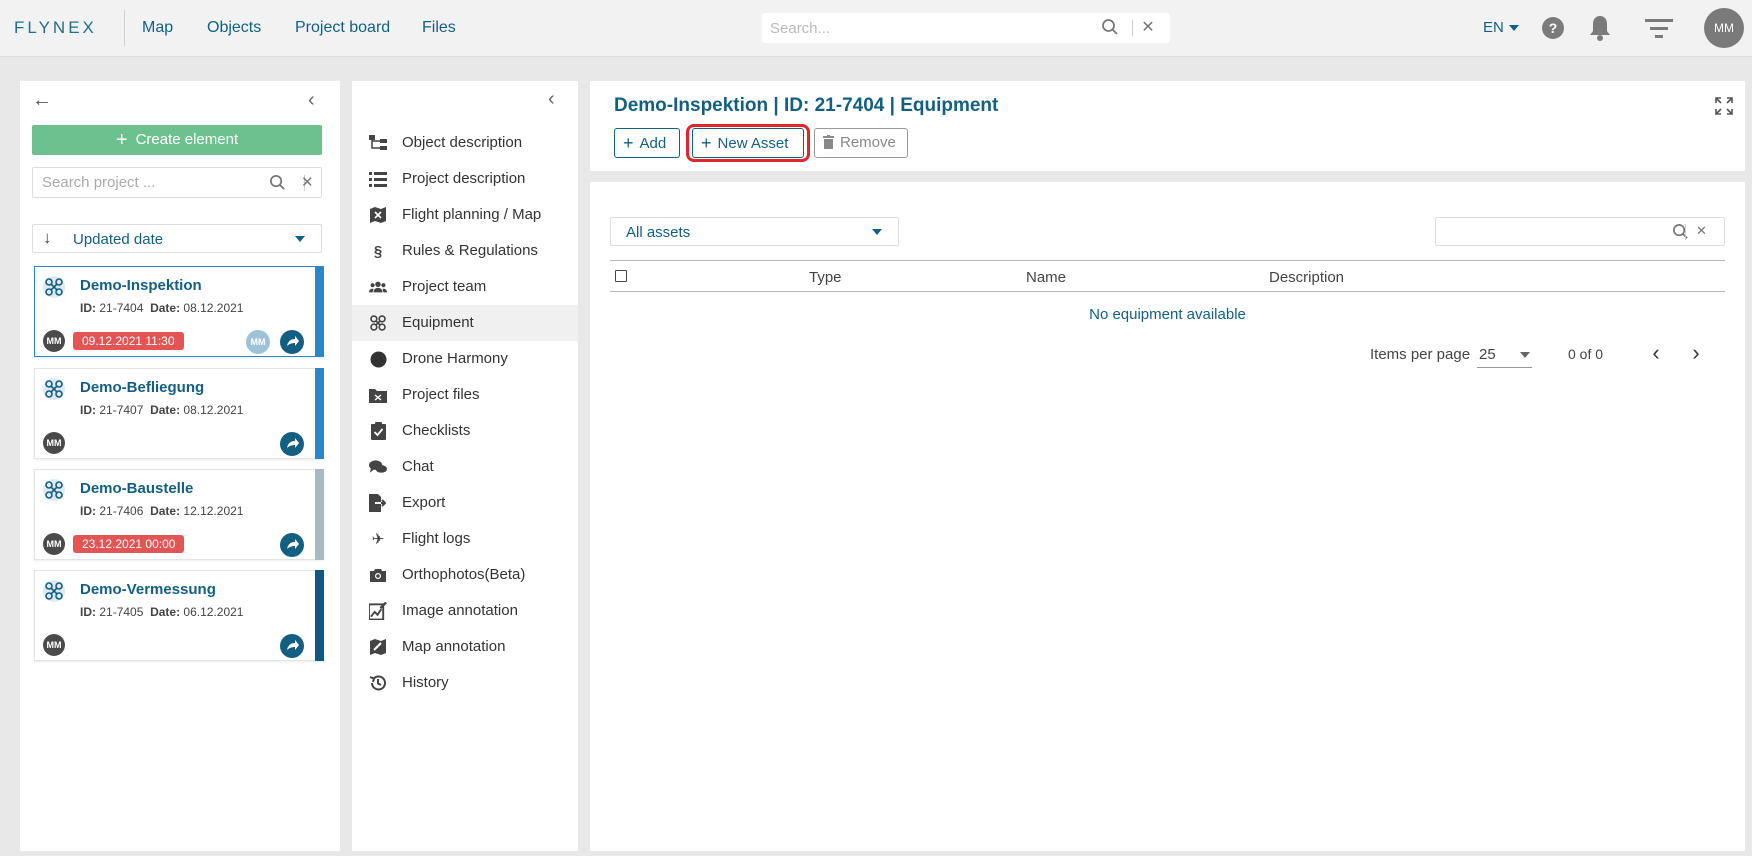 The image size is (1752, 856). I want to click on back-arrow-icon: ←, so click(42, 100).